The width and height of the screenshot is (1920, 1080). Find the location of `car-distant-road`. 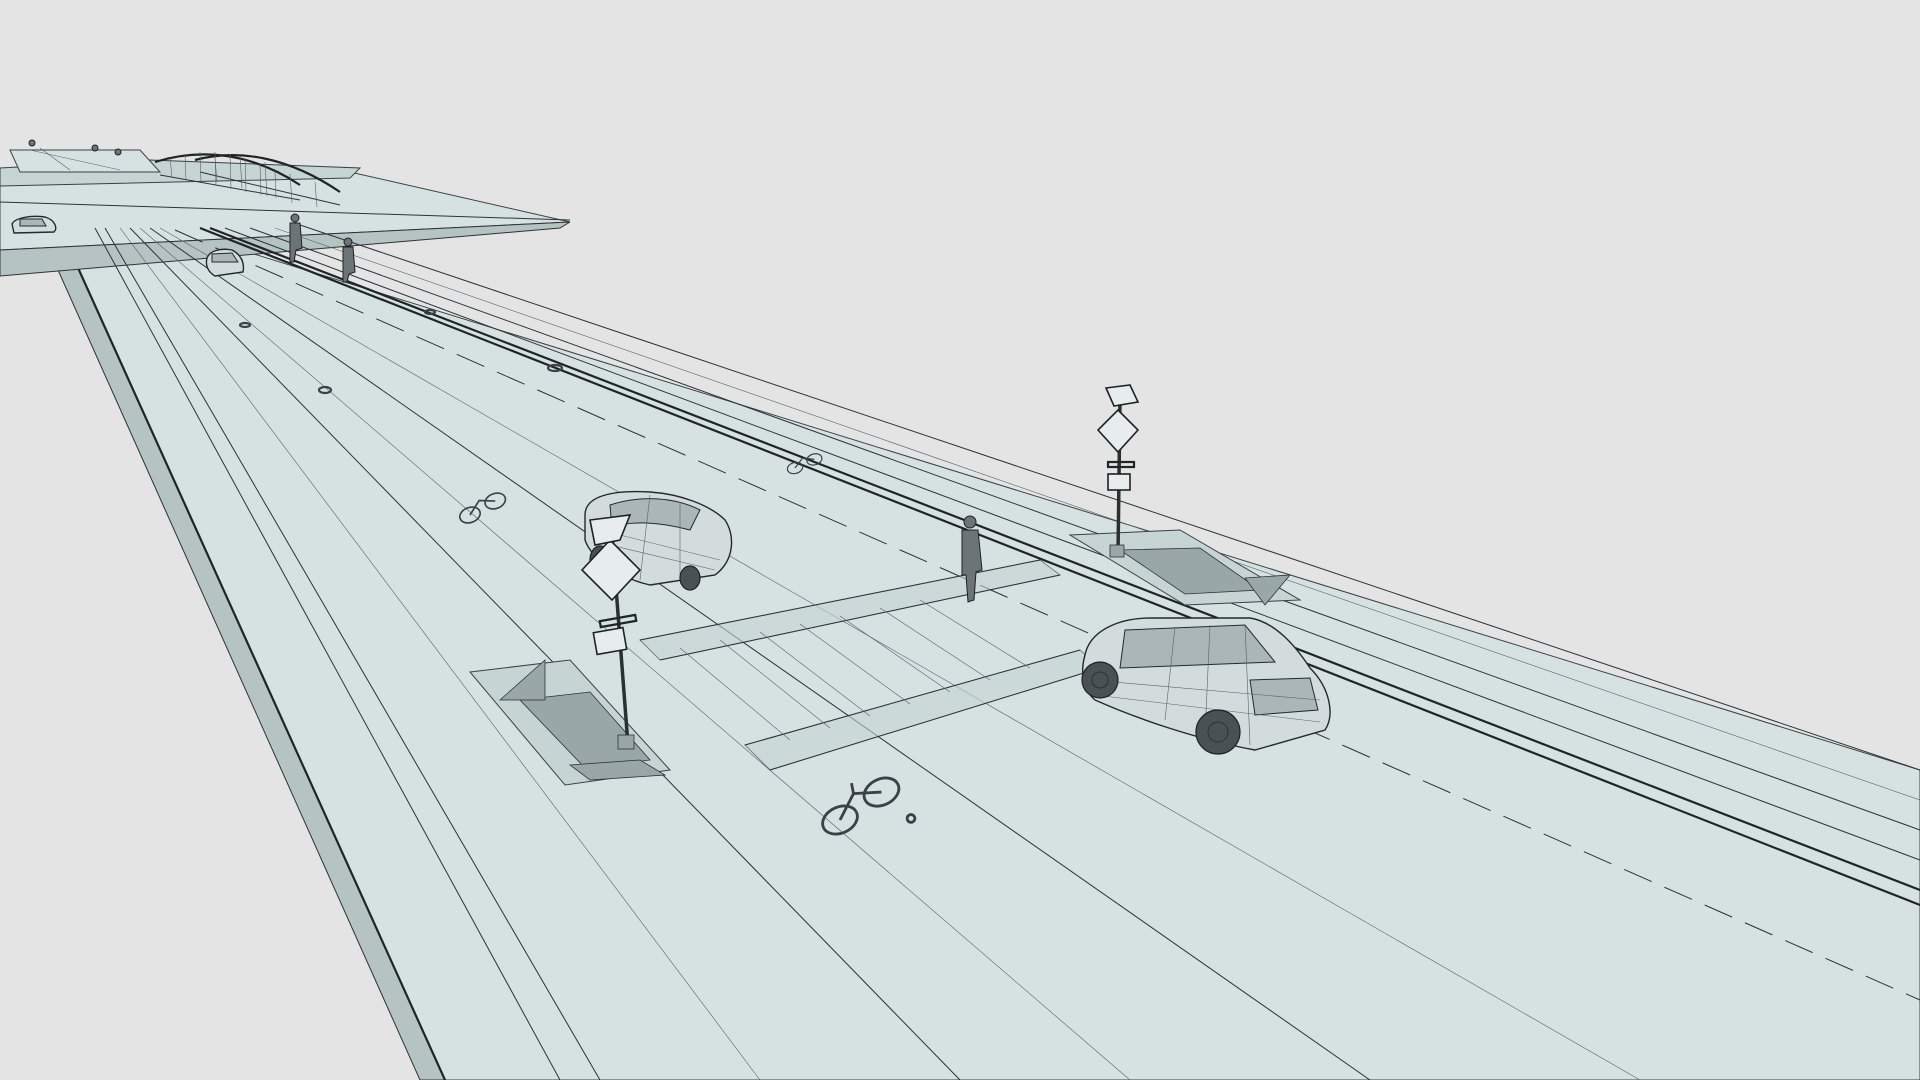

car-distant-road is located at coordinates (225, 262).